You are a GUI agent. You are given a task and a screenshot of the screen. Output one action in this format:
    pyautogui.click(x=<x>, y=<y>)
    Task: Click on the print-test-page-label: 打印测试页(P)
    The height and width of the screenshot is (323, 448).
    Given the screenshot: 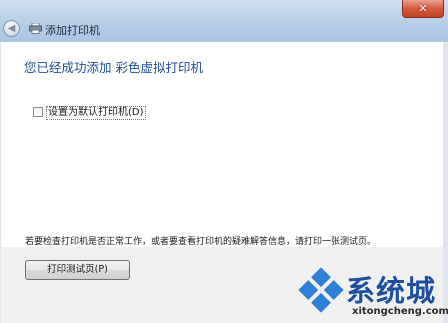 What is the action you would take?
    pyautogui.click(x=77, y=269)
    